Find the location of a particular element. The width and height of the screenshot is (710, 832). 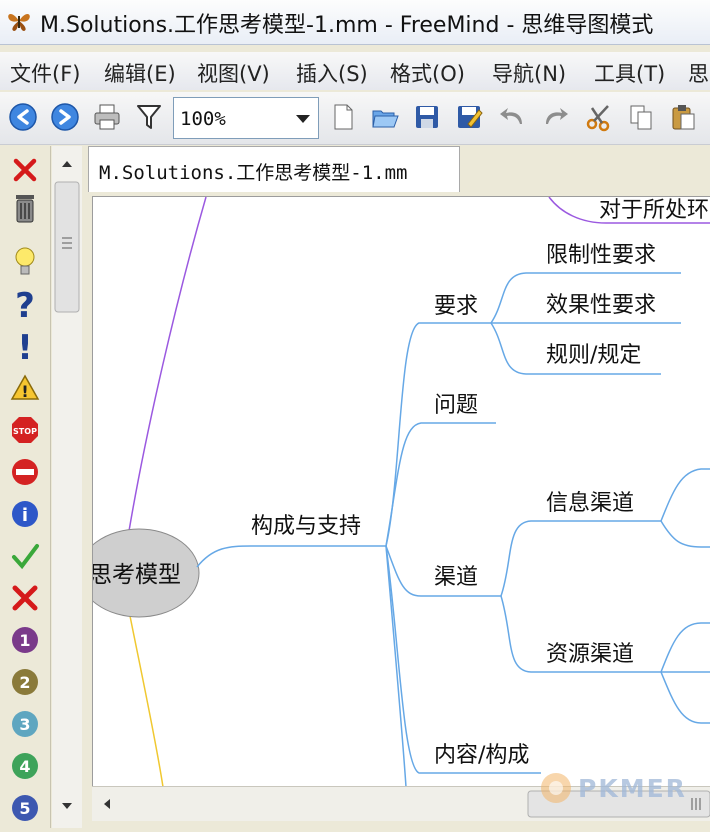

watermark-text: PKMER is located at coordinates (632, 788).